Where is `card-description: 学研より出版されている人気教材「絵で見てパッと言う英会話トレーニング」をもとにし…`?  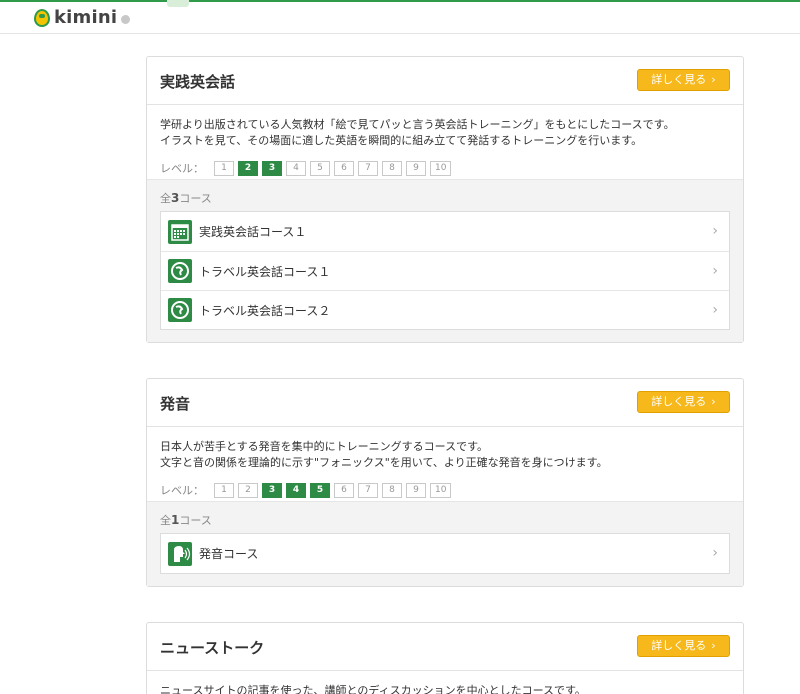
card-description: 学研より出版されている人気教材「絵で見てパッと言う英会話トレーニング」をもとにし… is located at coordinates (445, 127).